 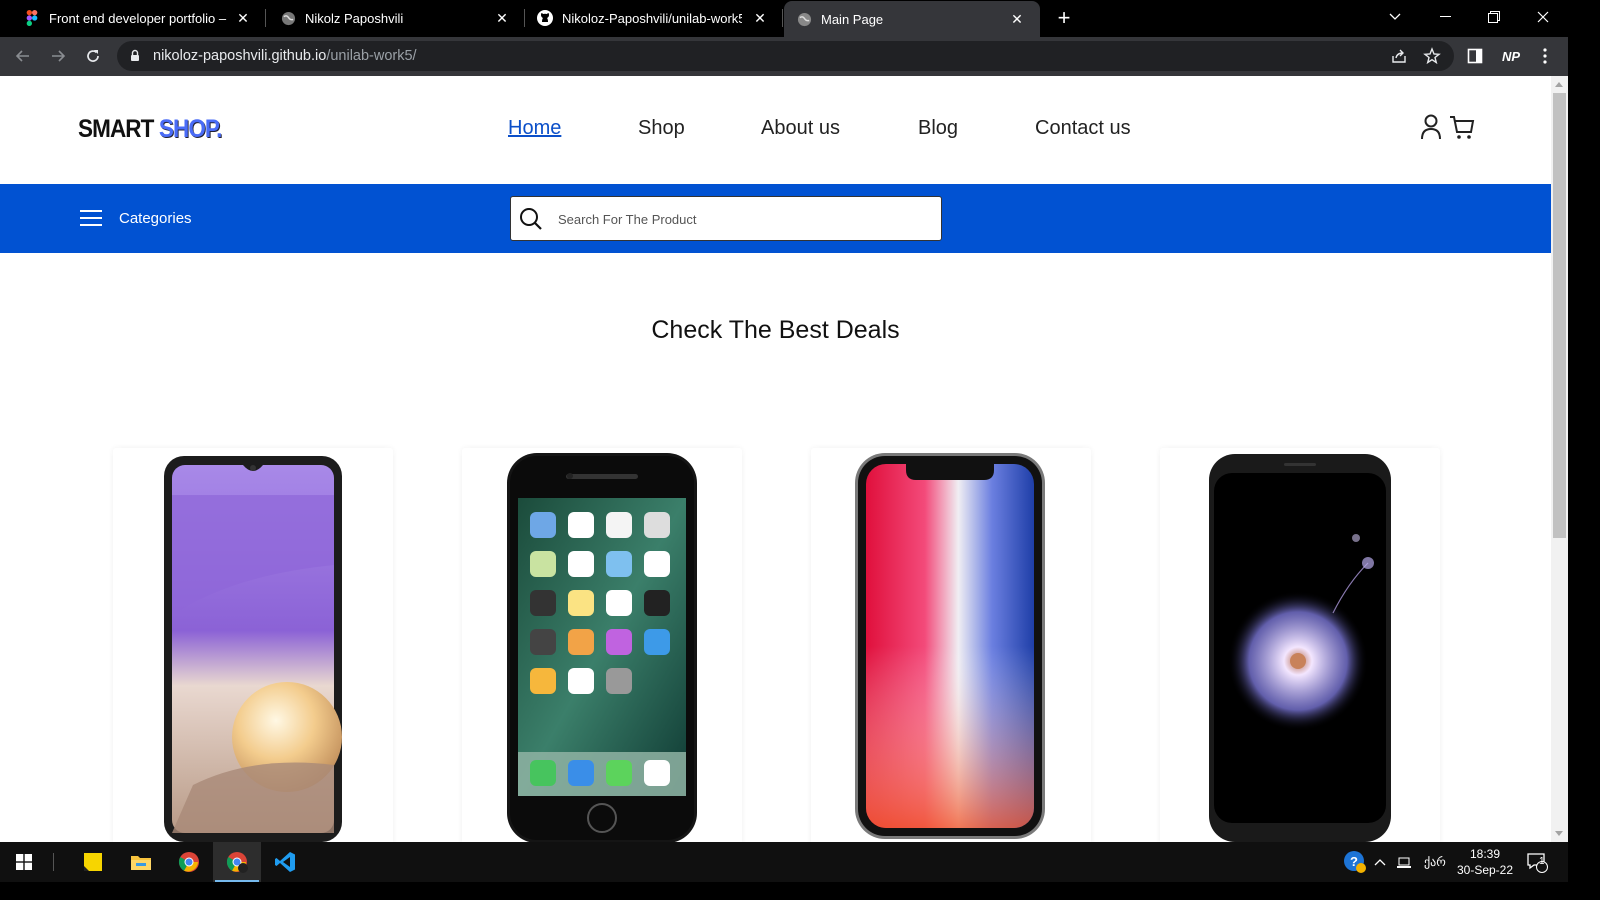 What do you see at coordinates (253, 649) in the screenshot?
I see `product-image-galaxy-a32` at bounding box center [253, 649].